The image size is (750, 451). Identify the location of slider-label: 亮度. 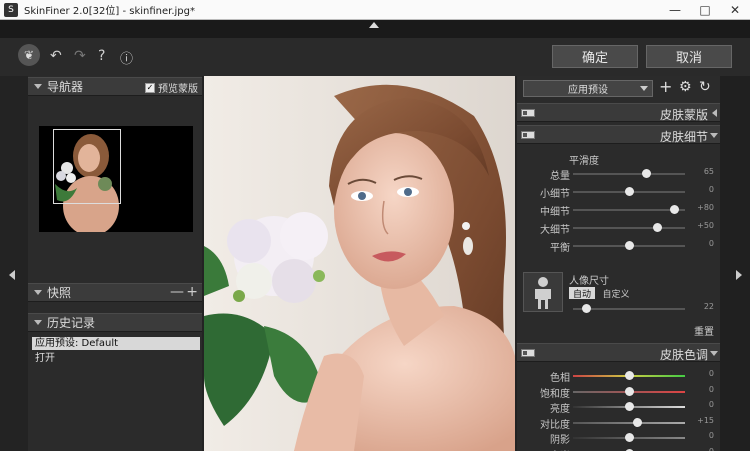
(560, 409).